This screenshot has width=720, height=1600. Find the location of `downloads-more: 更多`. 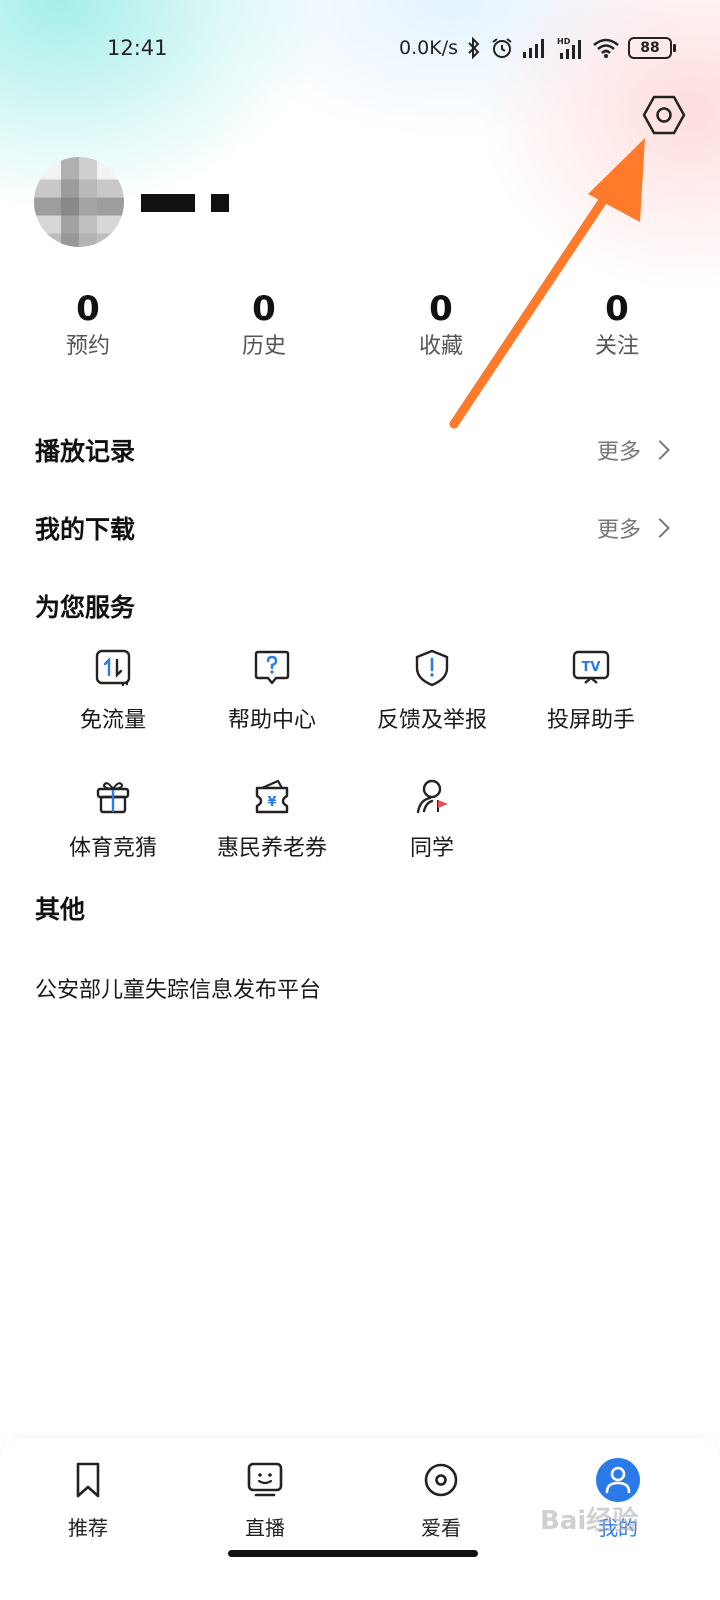

downloads-more: 更多 is located at coordinates (636, 528).